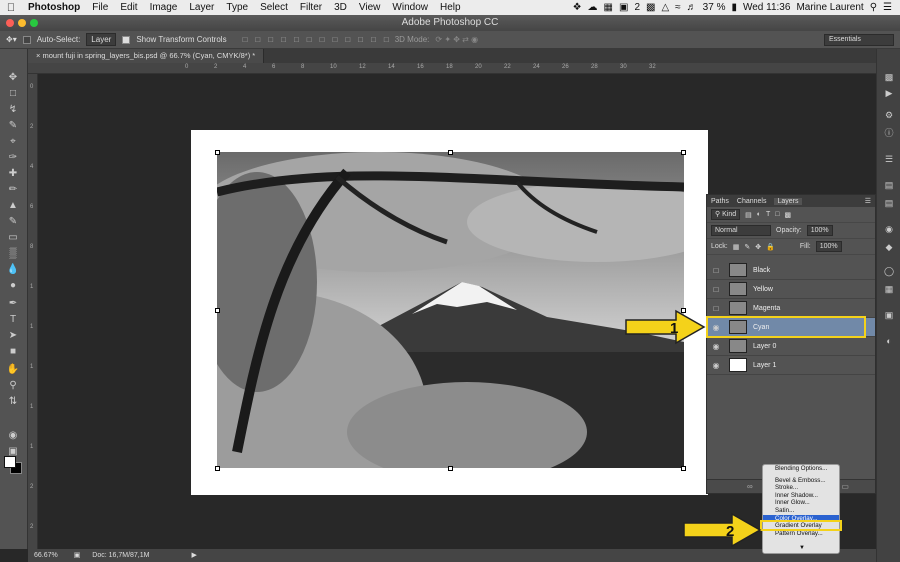 The image size is (900, 562). What do you see at coordinates (270, 39) in the screenshot?
I see `align-bottom-icon: □` at bounding box center [270, 39].